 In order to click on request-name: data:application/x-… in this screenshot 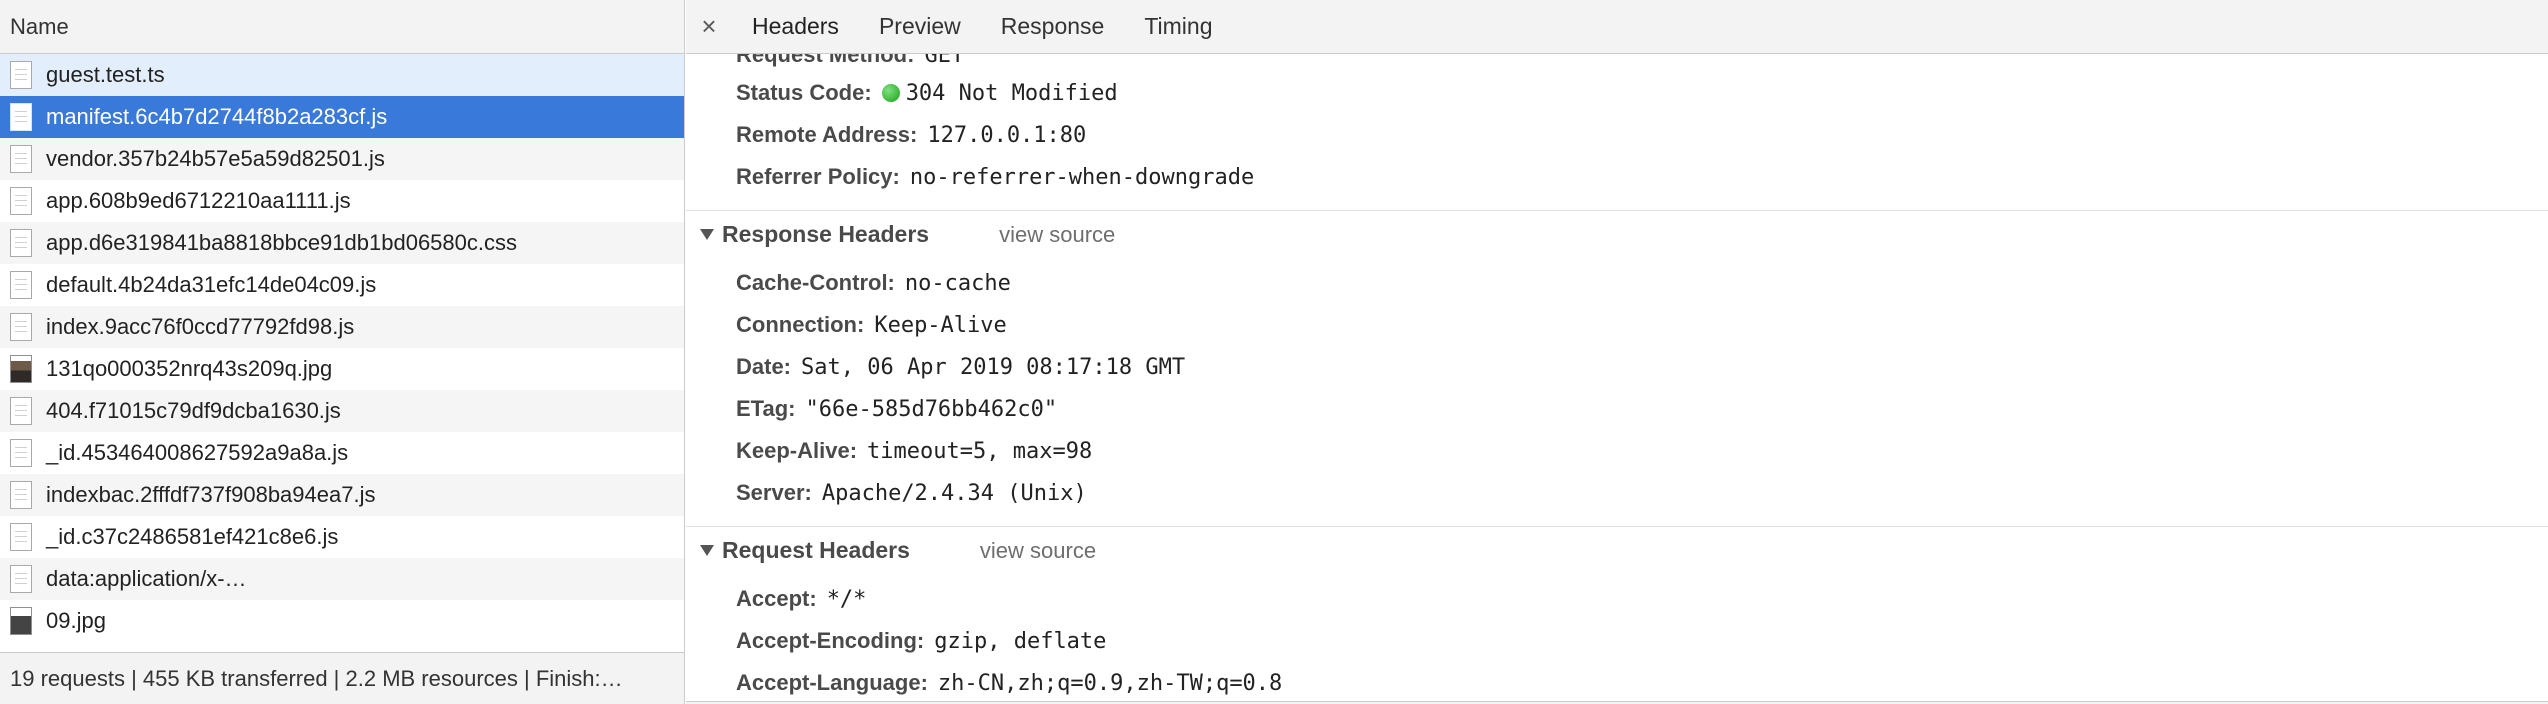, I will do `click(146, 578)`.